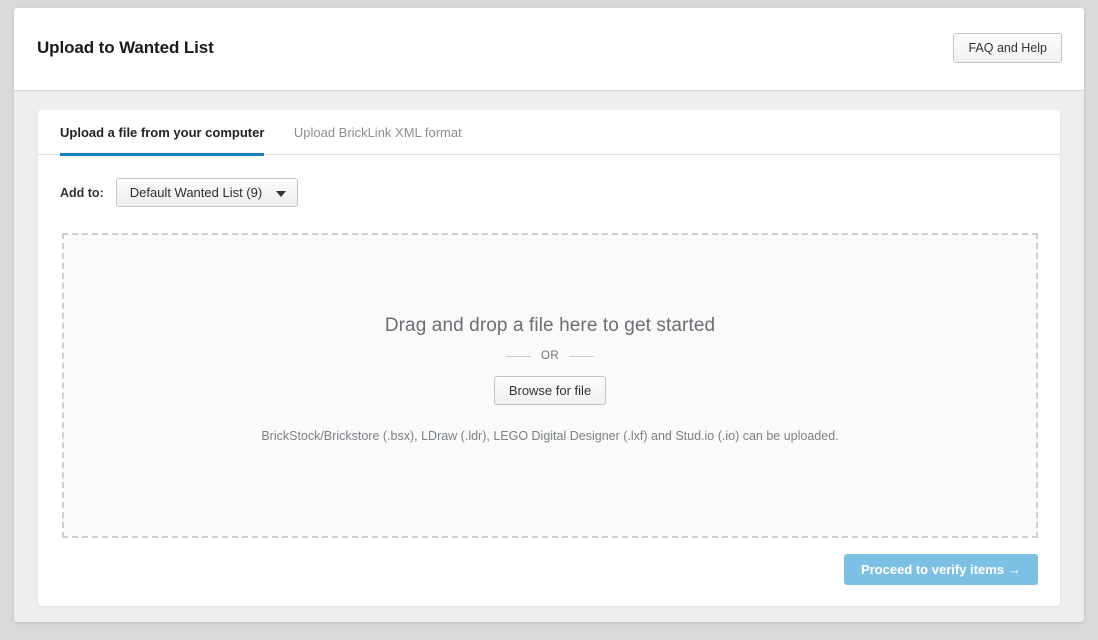 The width and height of the screenshot is (1098, 640). I want to click on proceed-to-verify-items-button: Proceed to verify items →, so click(940, 569).